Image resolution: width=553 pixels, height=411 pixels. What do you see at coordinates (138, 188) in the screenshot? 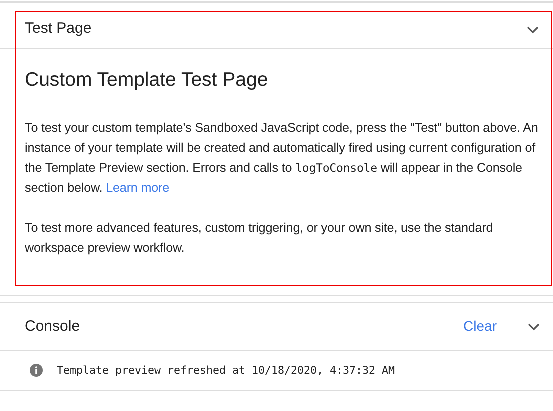
I see `learn-more-link: Learn more` at bounding box center [138, 188].